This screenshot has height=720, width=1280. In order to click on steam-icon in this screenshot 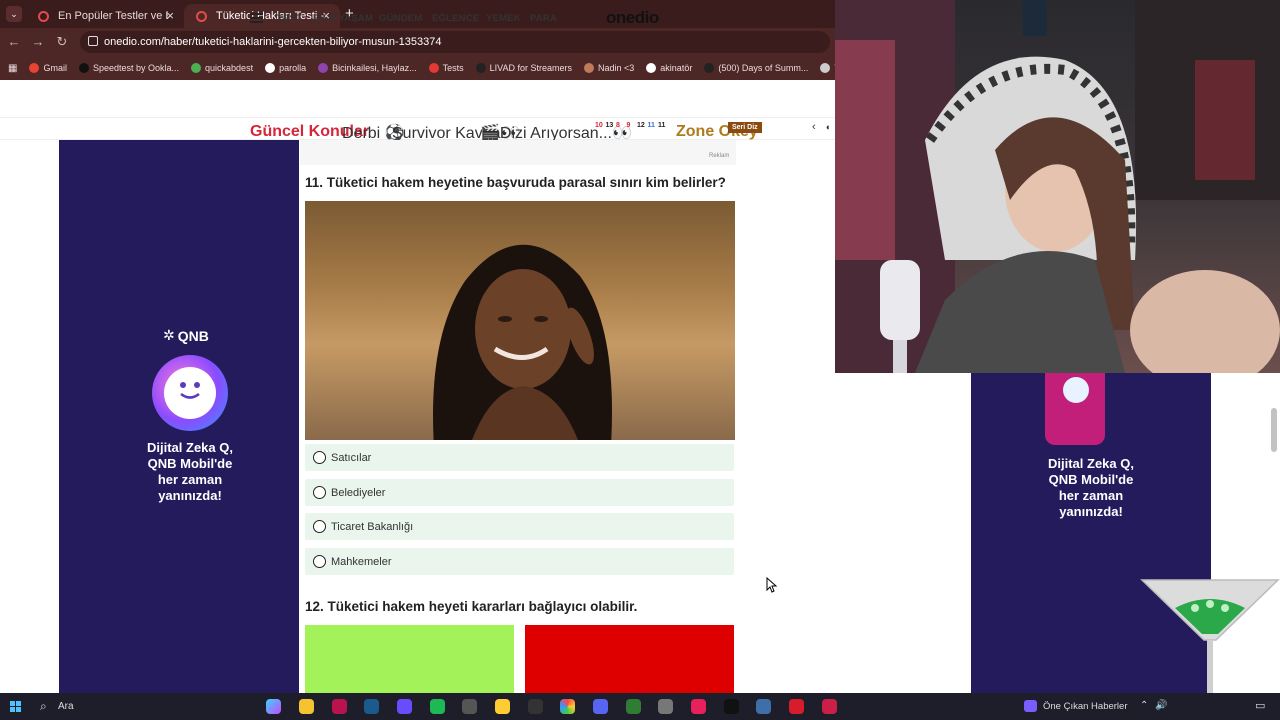, I will do `click(371, 706)`.